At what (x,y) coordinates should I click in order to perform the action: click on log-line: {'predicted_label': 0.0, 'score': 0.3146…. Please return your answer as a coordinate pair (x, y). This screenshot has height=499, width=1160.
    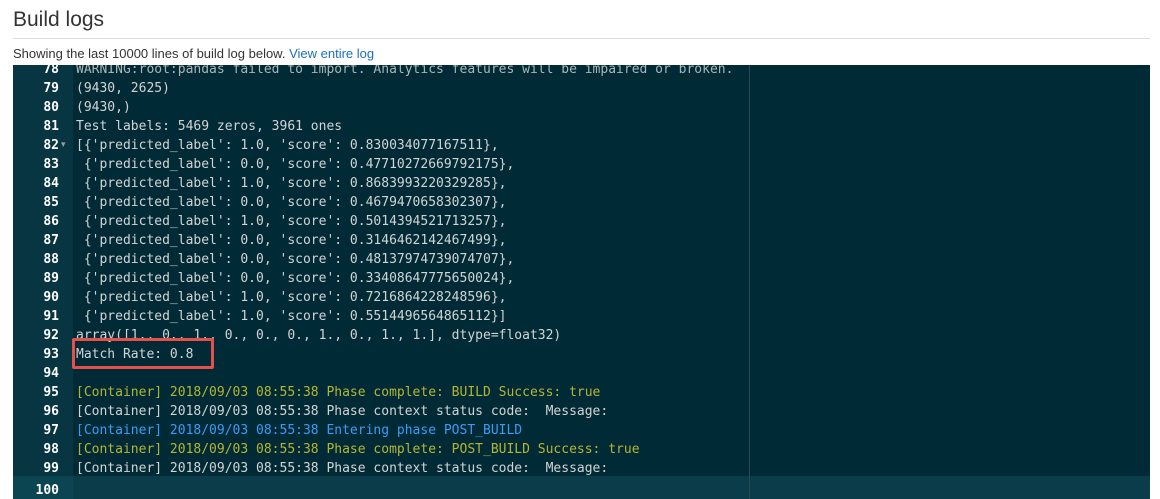
    Looking at the image, I should click on (291, 240).